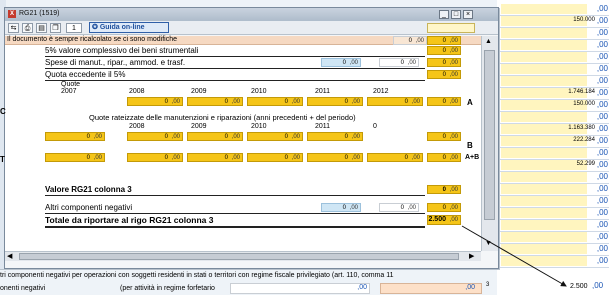 Image resolution: width=609 pixels, height=295 pixels. I want to click on pointer-arrow, so click(514, 256).